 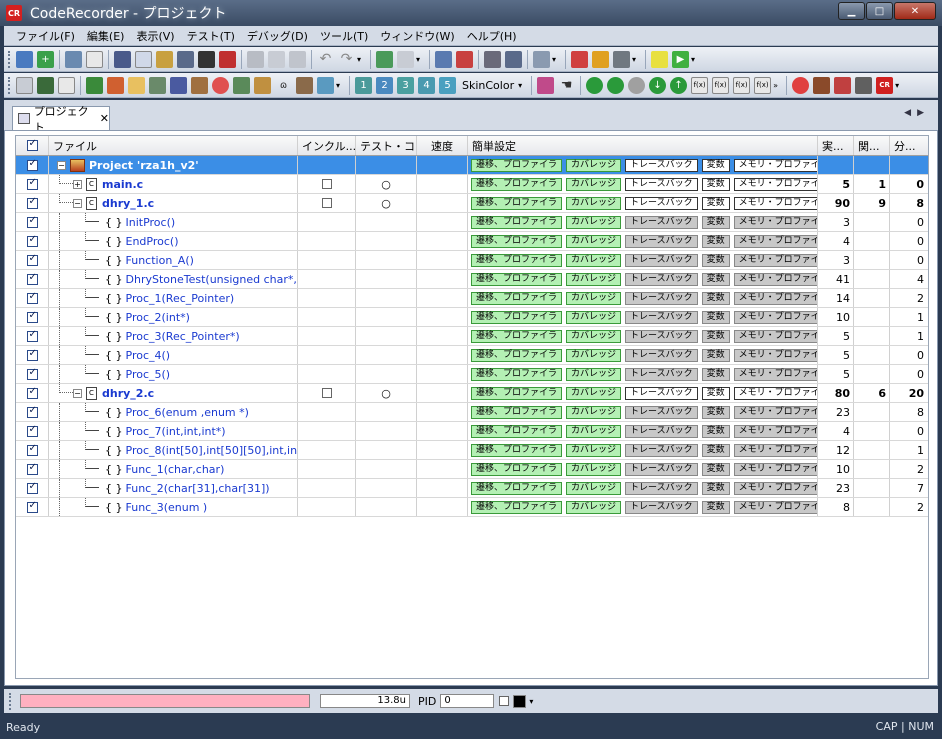 I want to click on step-stop-icon, so click(x=616, y=85).